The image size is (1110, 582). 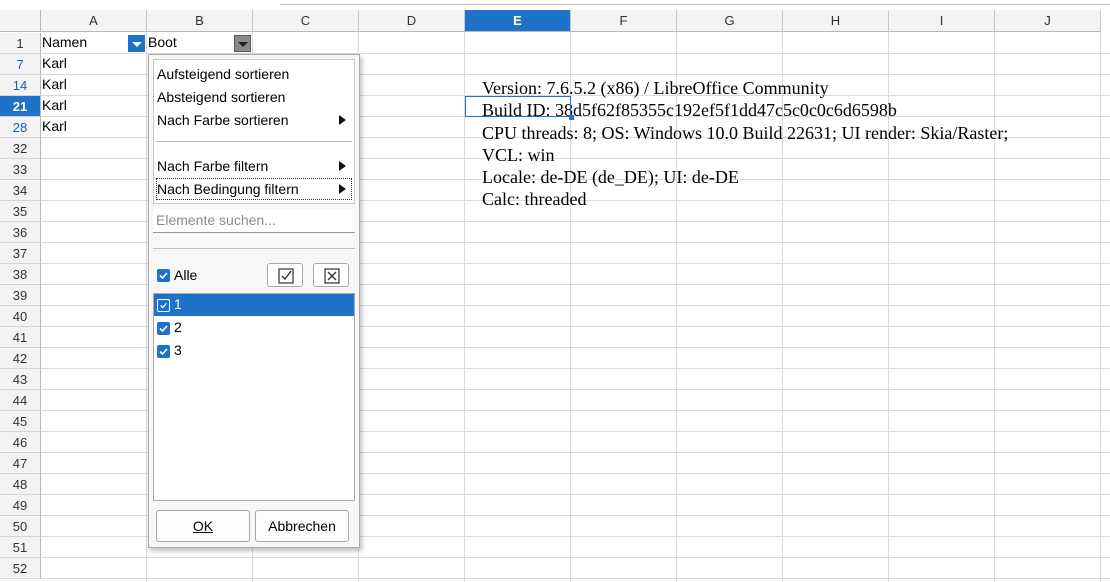 What do you see at coordinates (20, 484) in the screenshot?
I see `row-header-48: 48` at bounding box center [20, 484].